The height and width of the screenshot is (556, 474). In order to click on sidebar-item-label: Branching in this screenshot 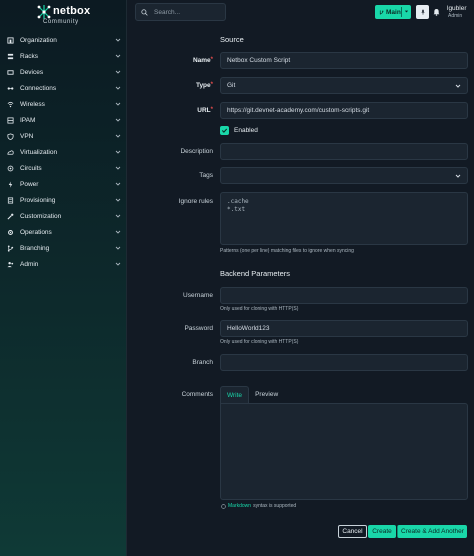, I will do `click(35, 248)`.